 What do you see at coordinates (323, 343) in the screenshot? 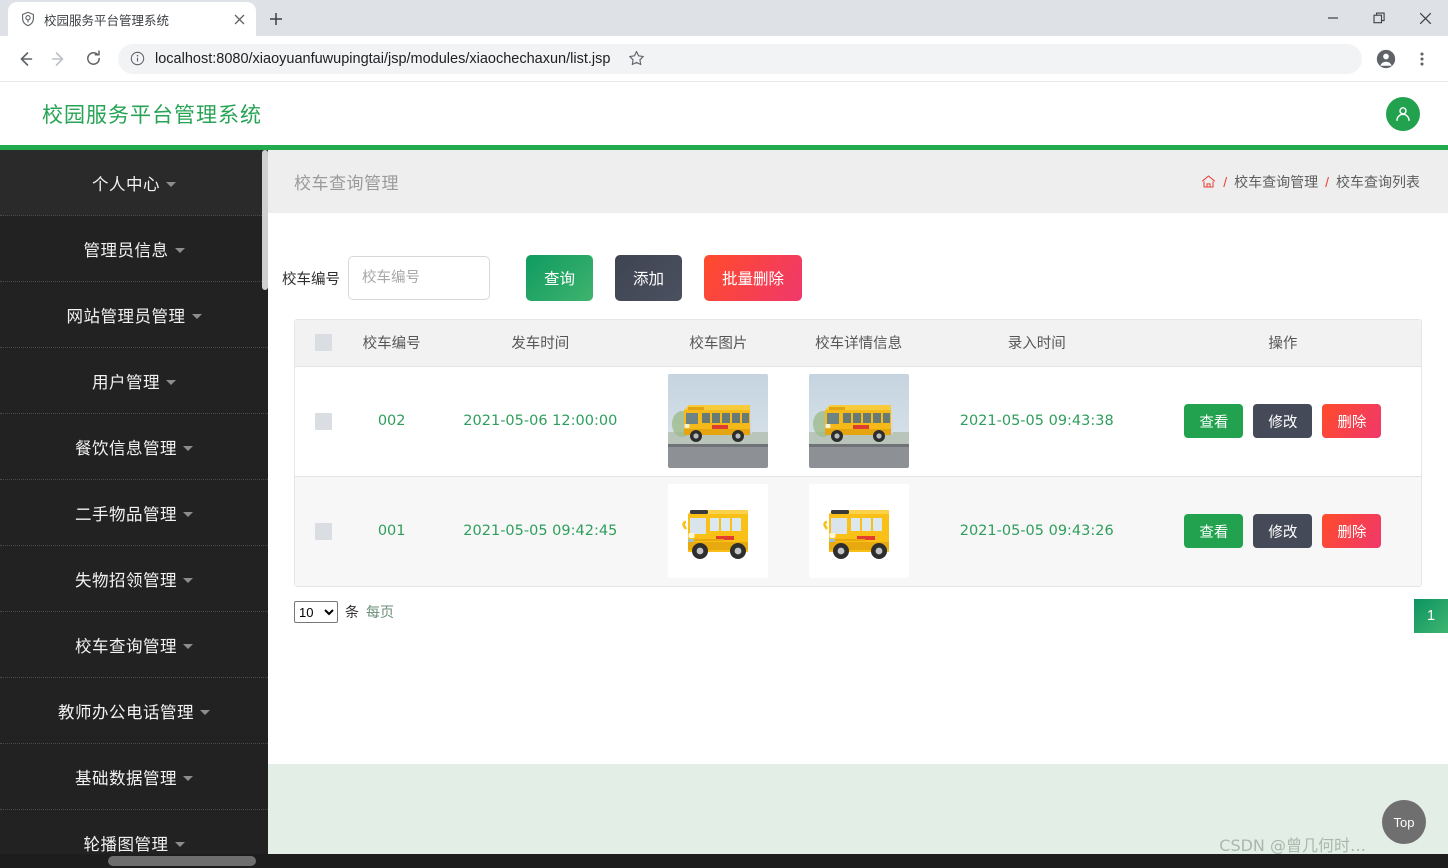
I see `select-all-checkbox` at bounding box center [323, 343].